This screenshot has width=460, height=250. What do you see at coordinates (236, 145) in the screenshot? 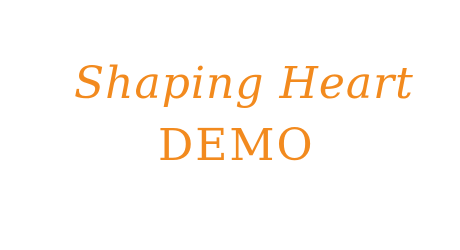
I see `demo-label-text: DEMO` at bounding box center [236, 145].